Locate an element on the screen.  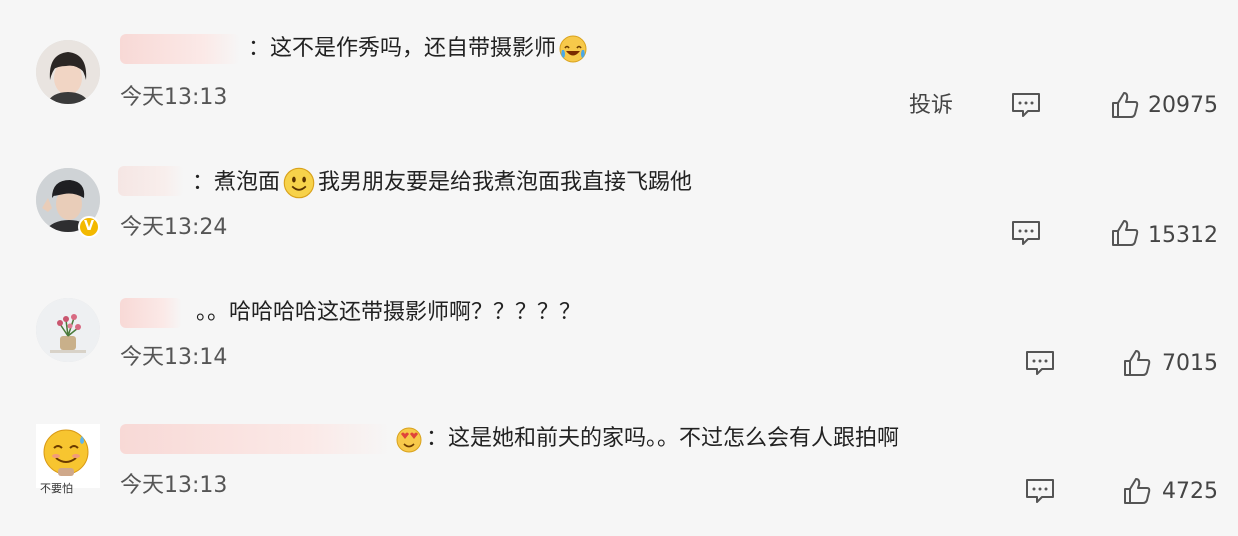
verified-badge-icon: V is located at coordinates (89, 227).